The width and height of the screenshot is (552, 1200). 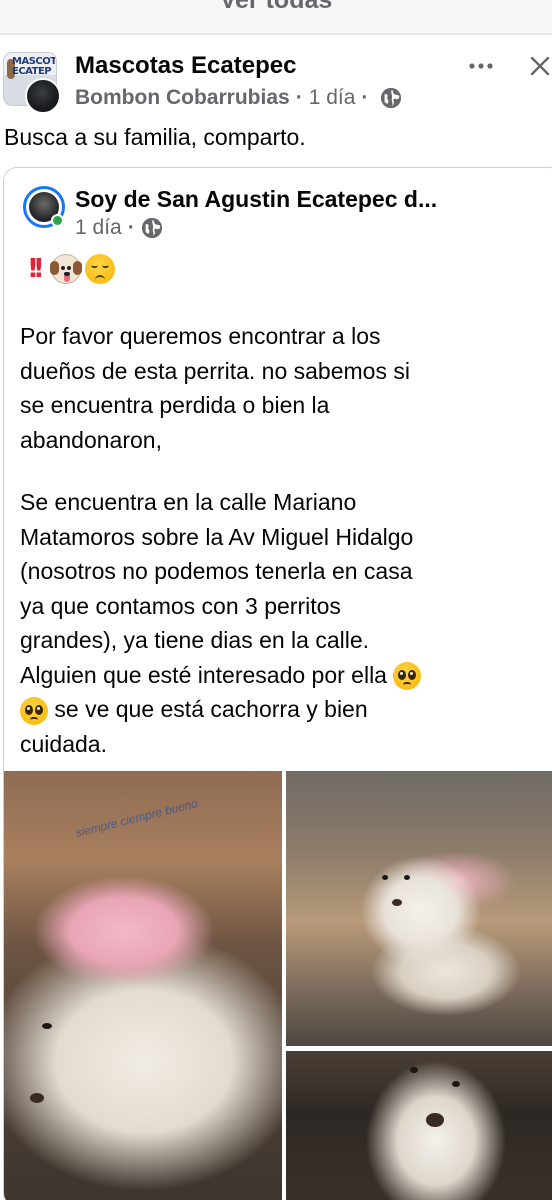 What do you see at coordinates (276, 34) in the screenshot?
I see `divider` at bounding box center [276, 34].